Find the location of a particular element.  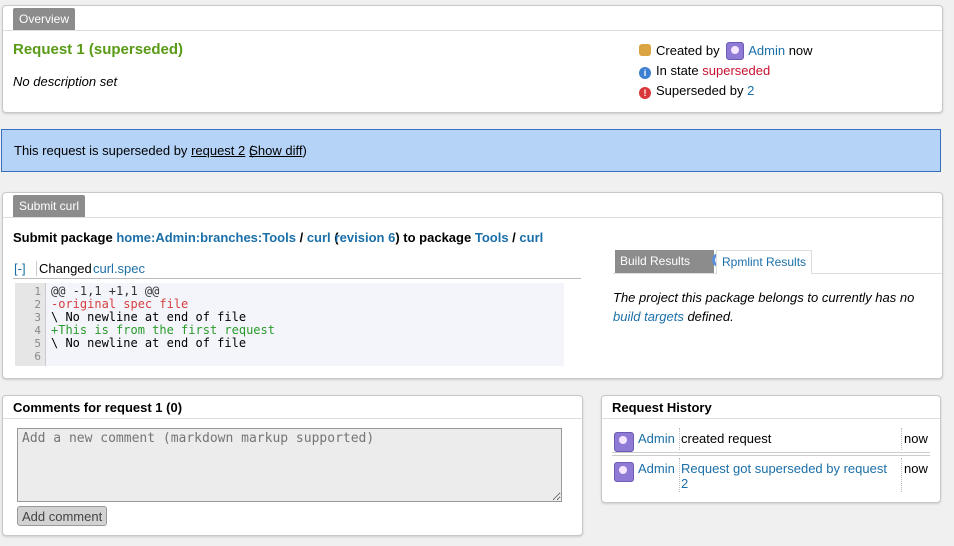

superseded-by-link: 2 is located at coordinates (750, 90).